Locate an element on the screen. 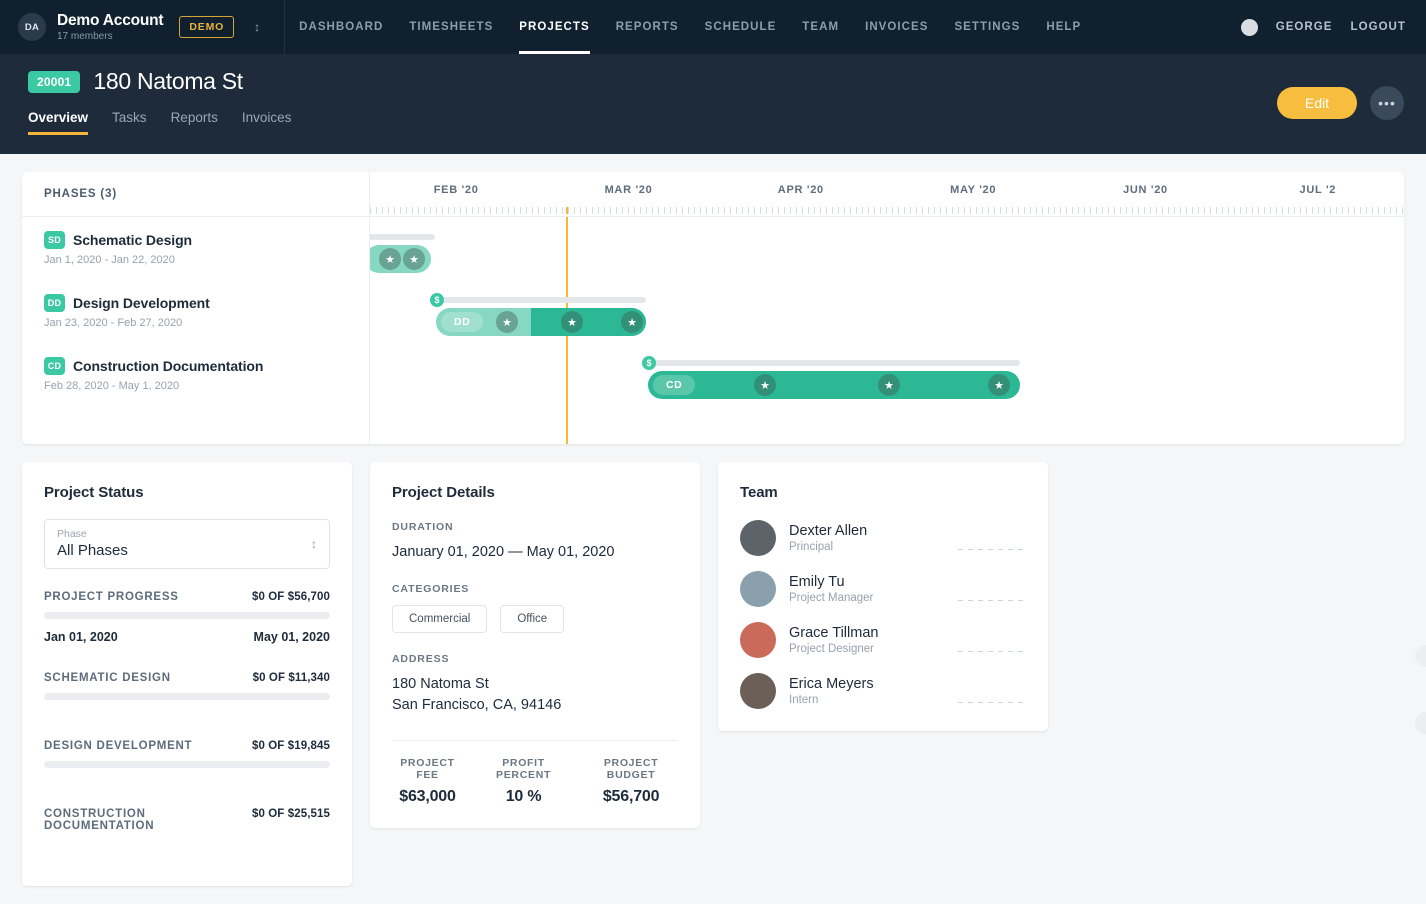 The width and height of the screenshot is (1426, 904). edge-decoration-circle is located at coordinates (1420, 656).